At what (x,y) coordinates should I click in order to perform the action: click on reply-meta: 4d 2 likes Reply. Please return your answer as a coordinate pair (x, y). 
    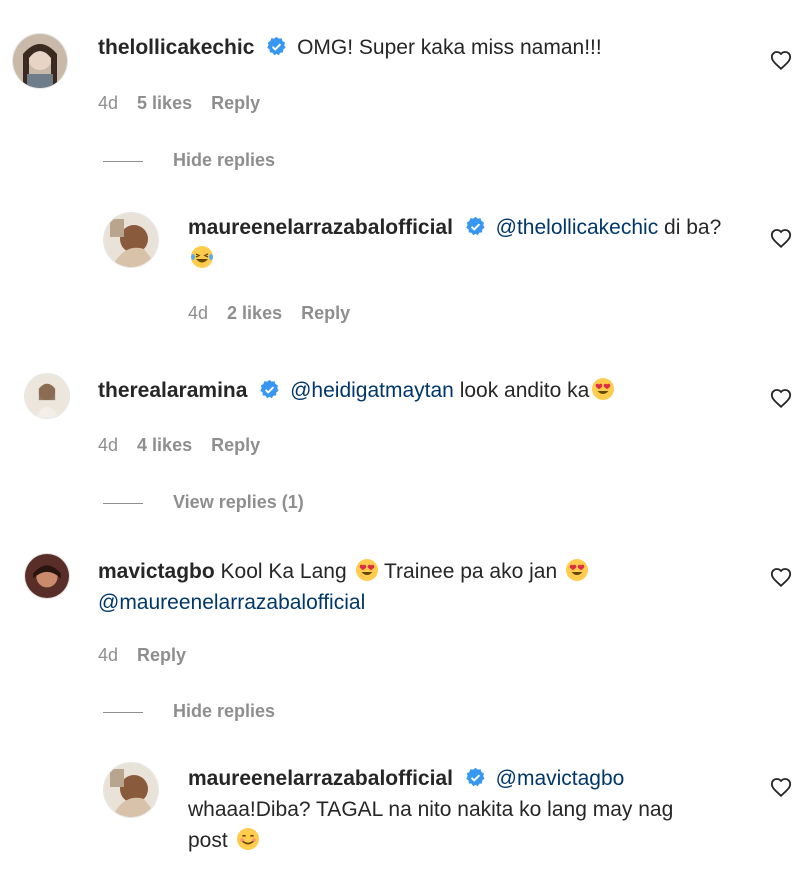
    Looking at the image, I should click on (276, 313).